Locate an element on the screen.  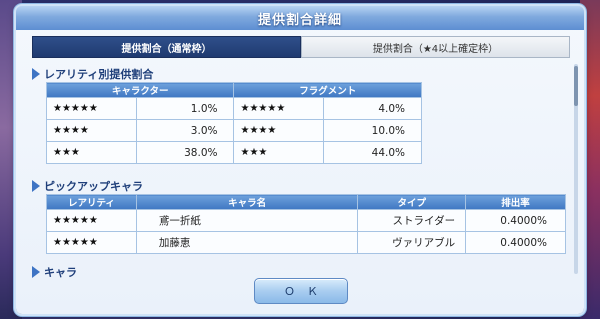
scrollbar-thumb is located at coordinates (576, 86).